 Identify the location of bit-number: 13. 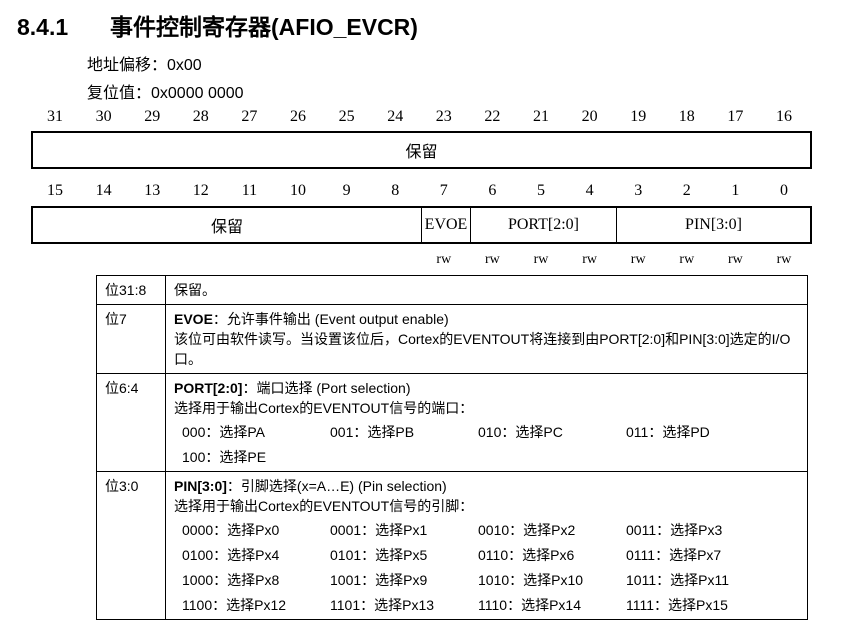
(152, 190).